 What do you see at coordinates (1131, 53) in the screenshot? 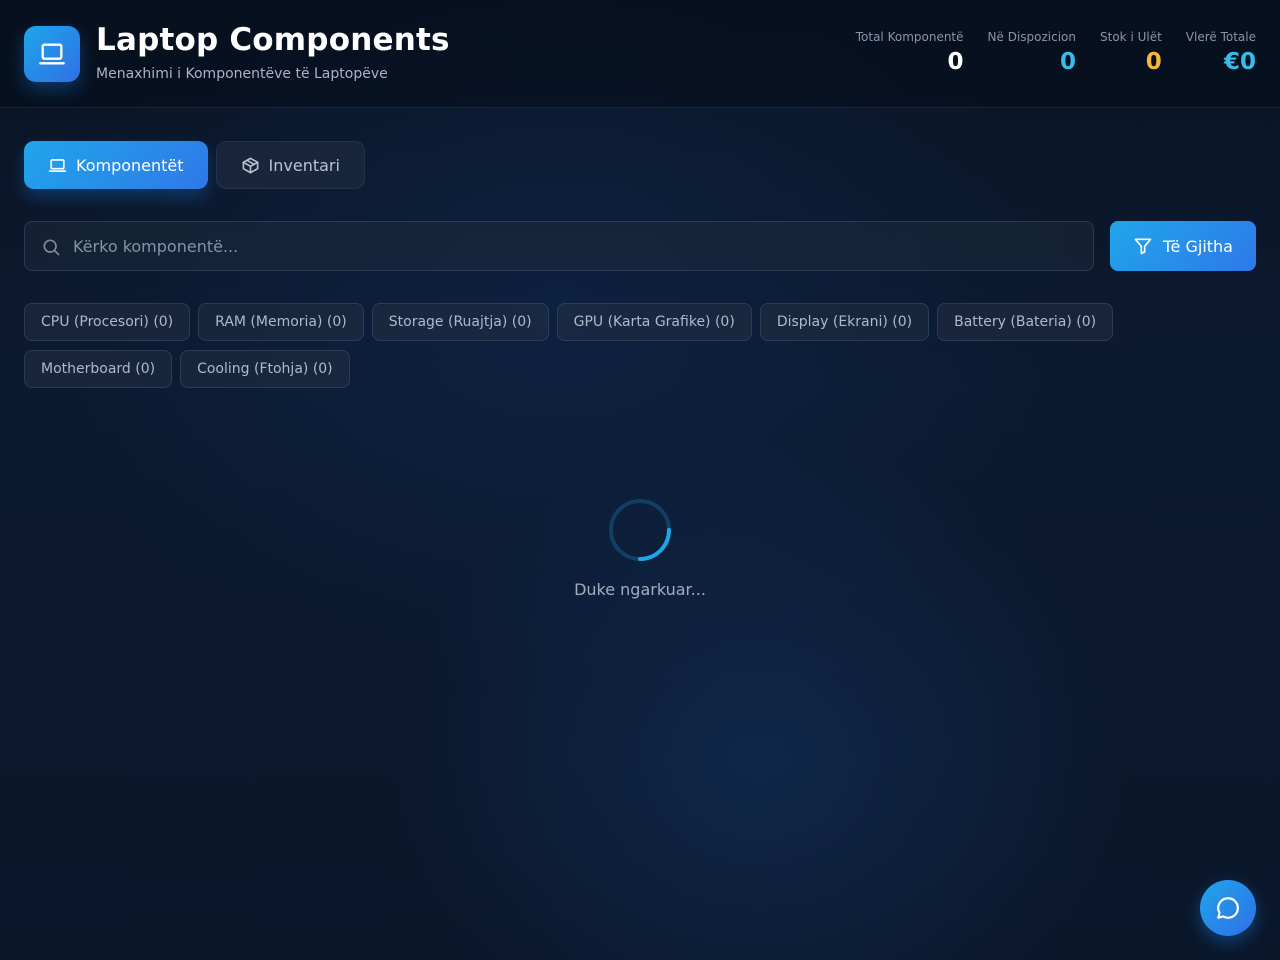
I see `stat-low-stock: Stok i Ulët 0` at bounding box center [1131, 53].